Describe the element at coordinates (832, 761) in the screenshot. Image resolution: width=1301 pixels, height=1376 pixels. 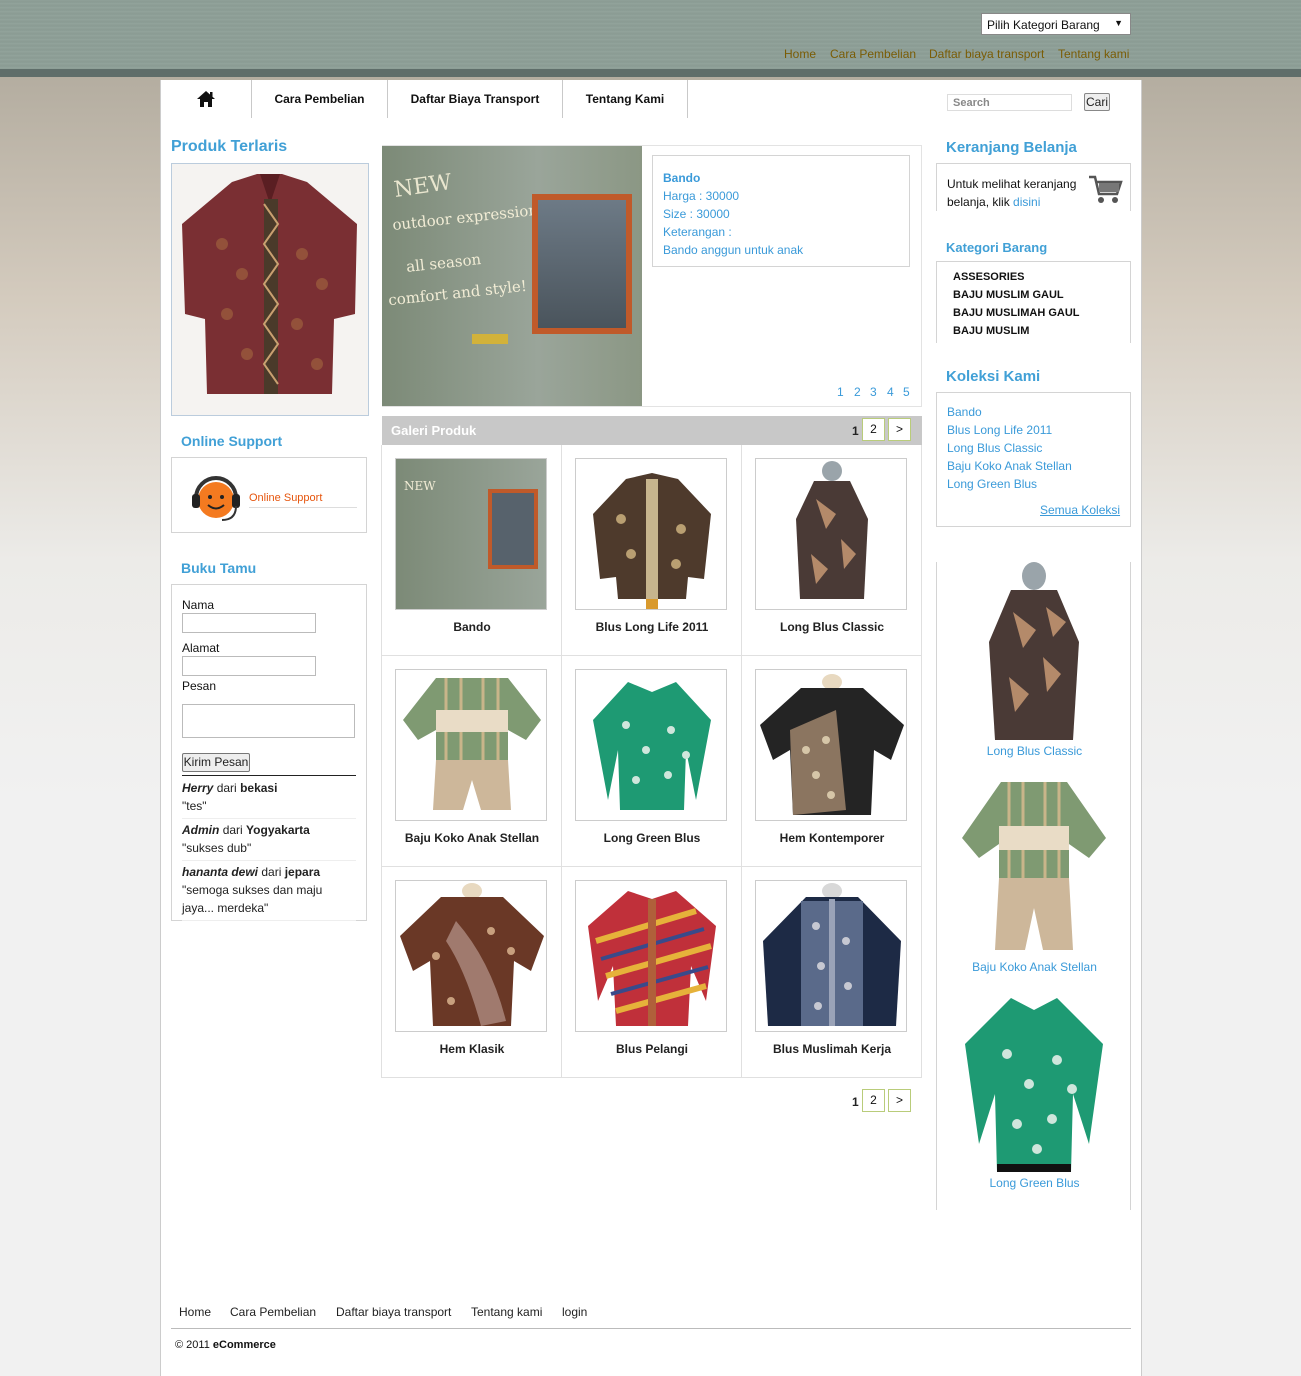
I see `gallery-item: Hem Kontemporer` at that location.